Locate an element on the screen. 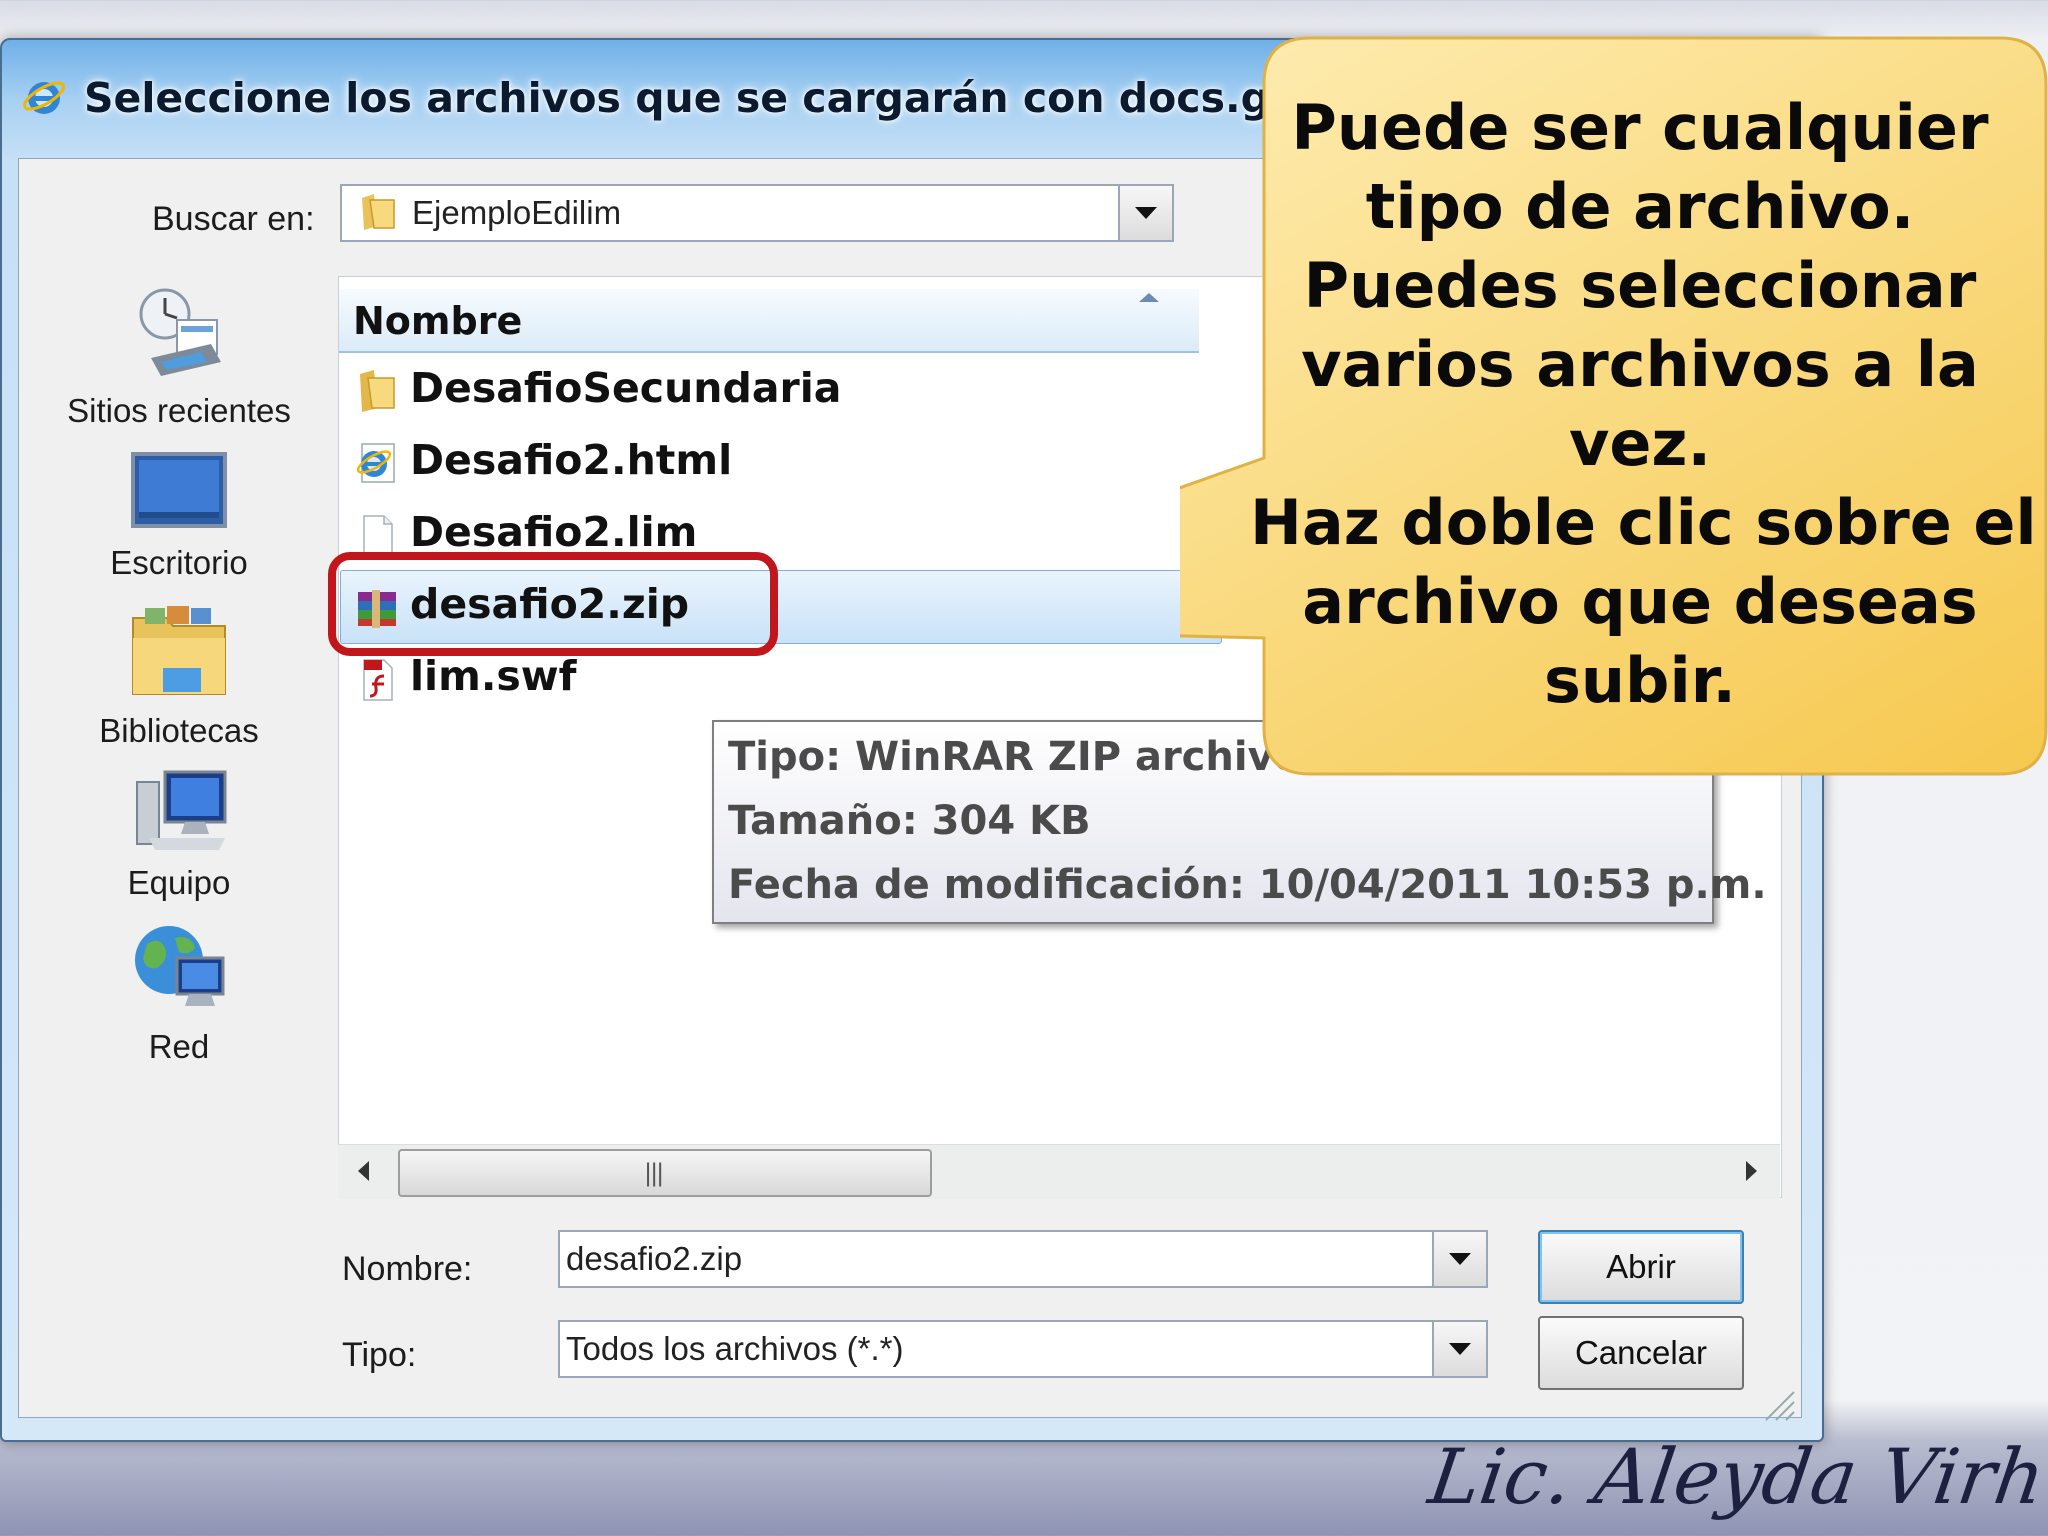 Image resolution: width=2048 pixels, height=1536 pixels. callout-line: tipo de archivo. is located at coordinates (1640, 206).